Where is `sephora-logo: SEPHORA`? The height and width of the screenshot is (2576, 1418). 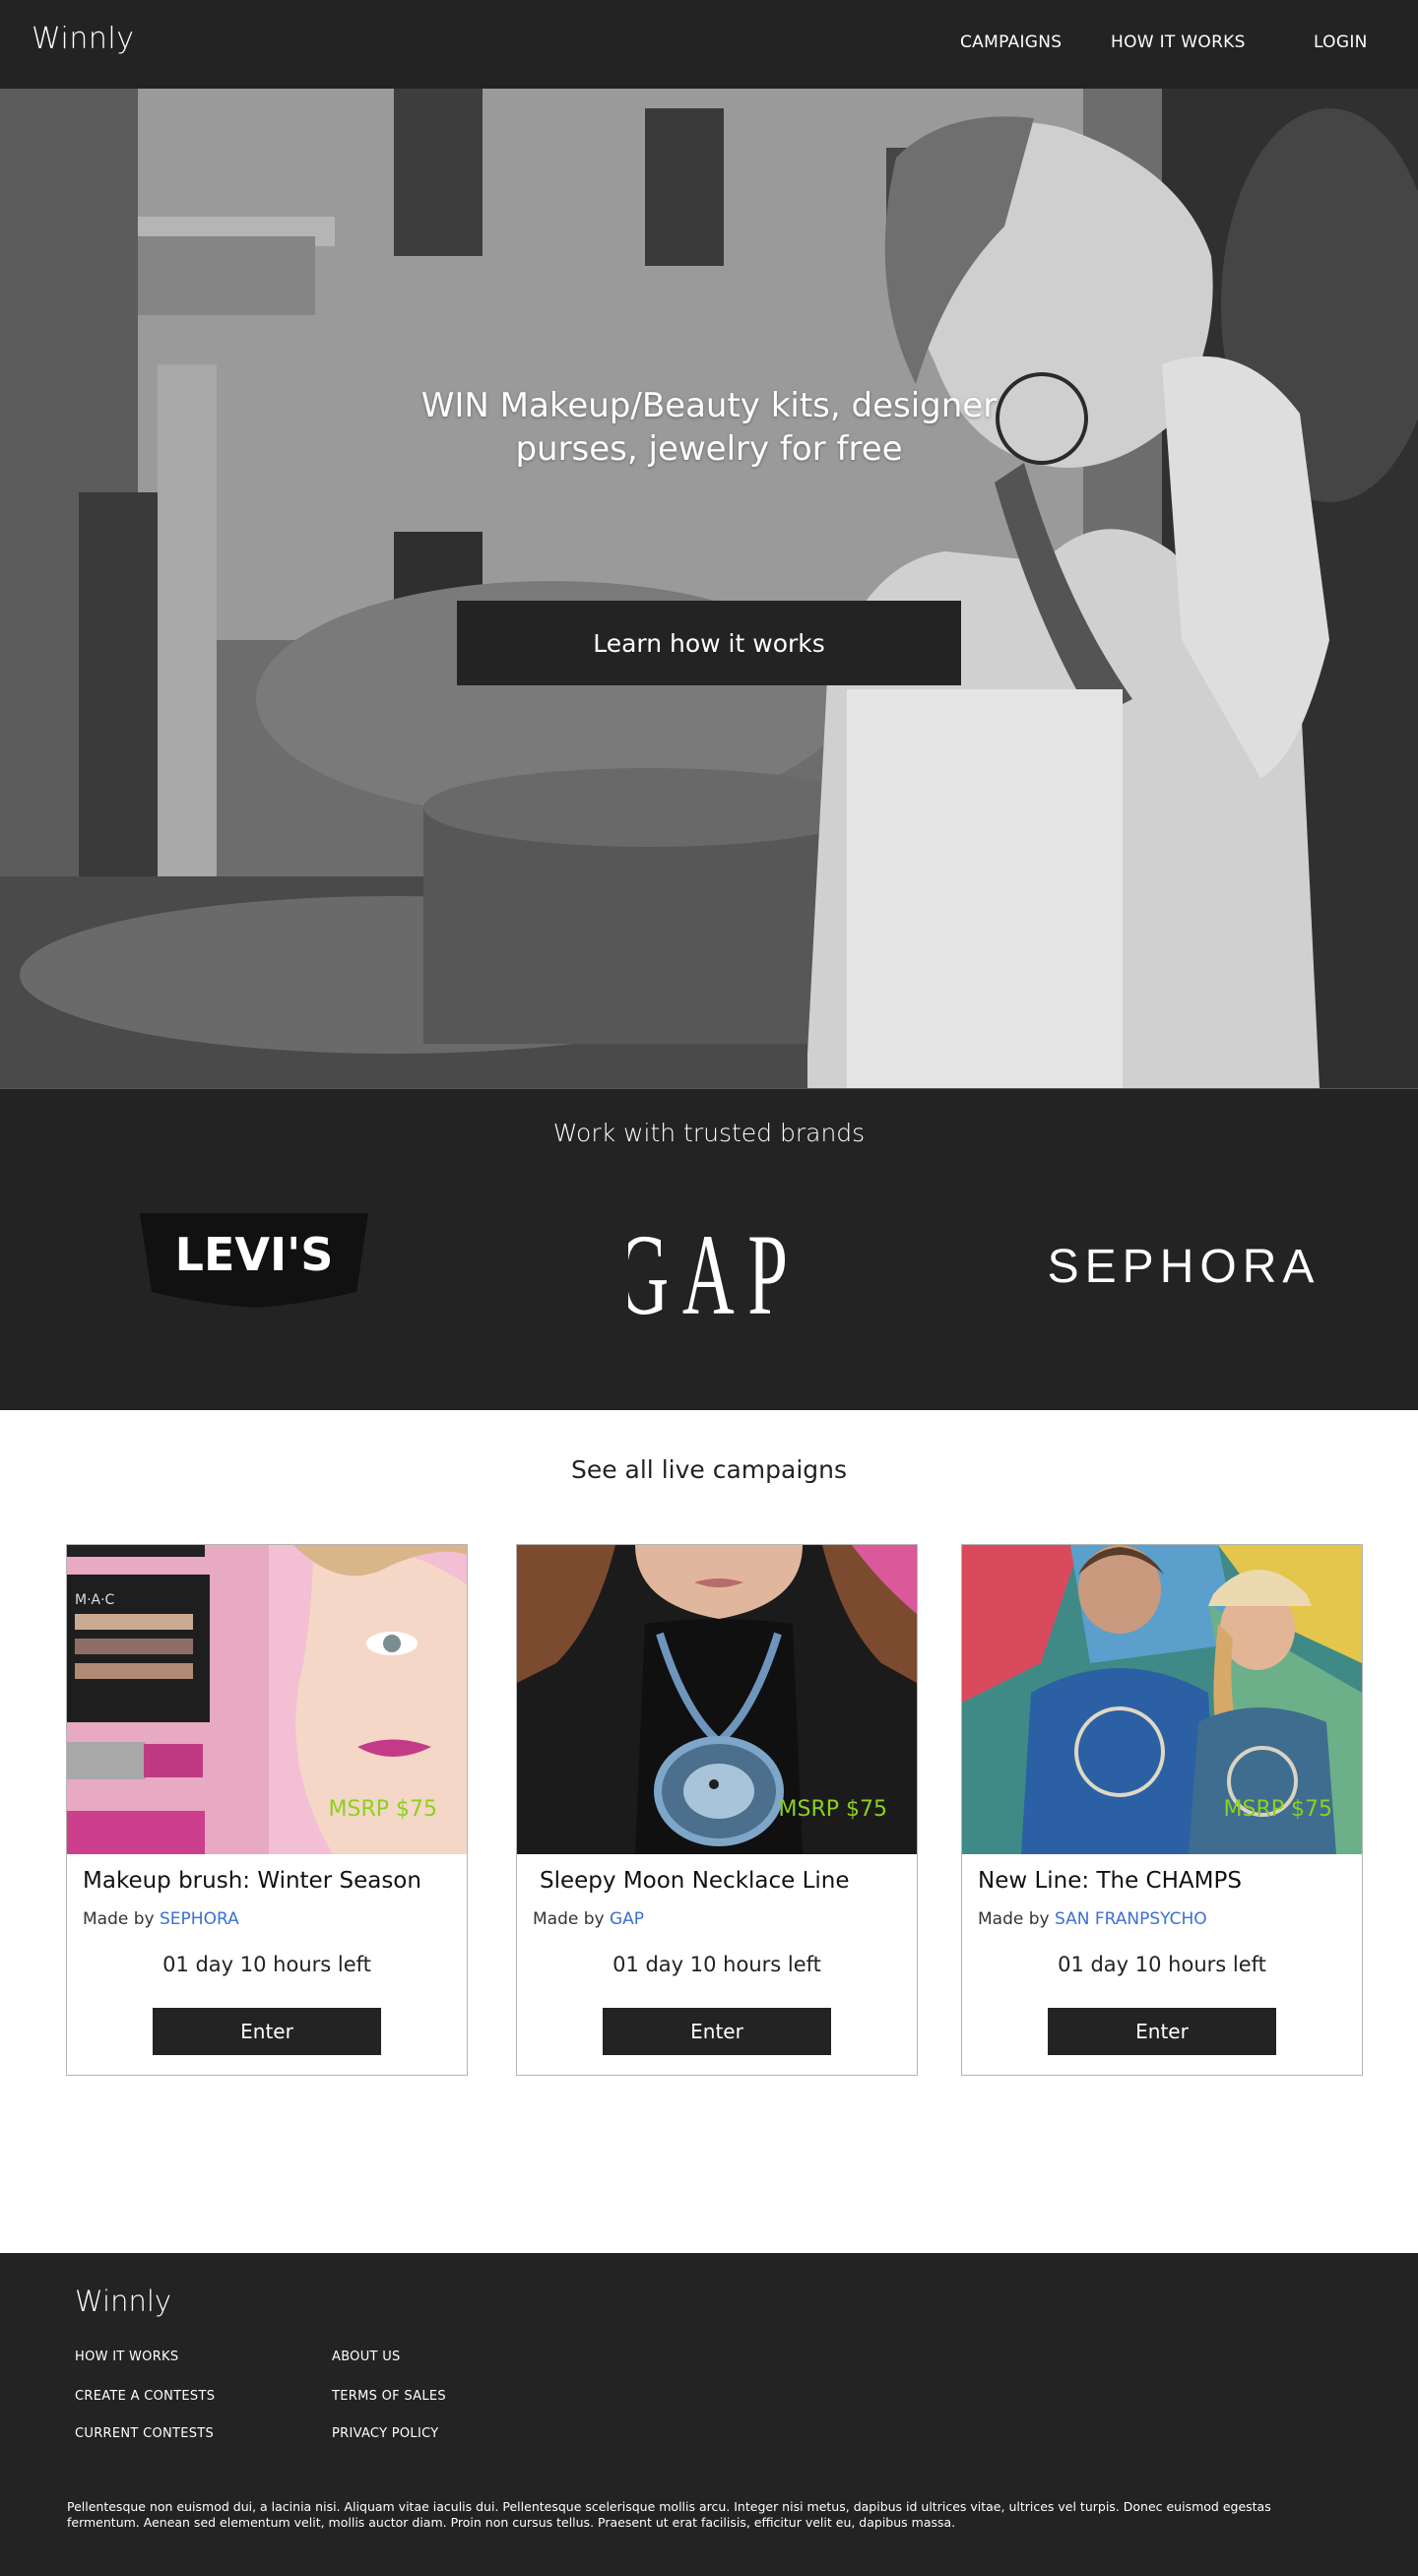
sephora-logo: SEPHORA is located at coordinates (1184, 1265).